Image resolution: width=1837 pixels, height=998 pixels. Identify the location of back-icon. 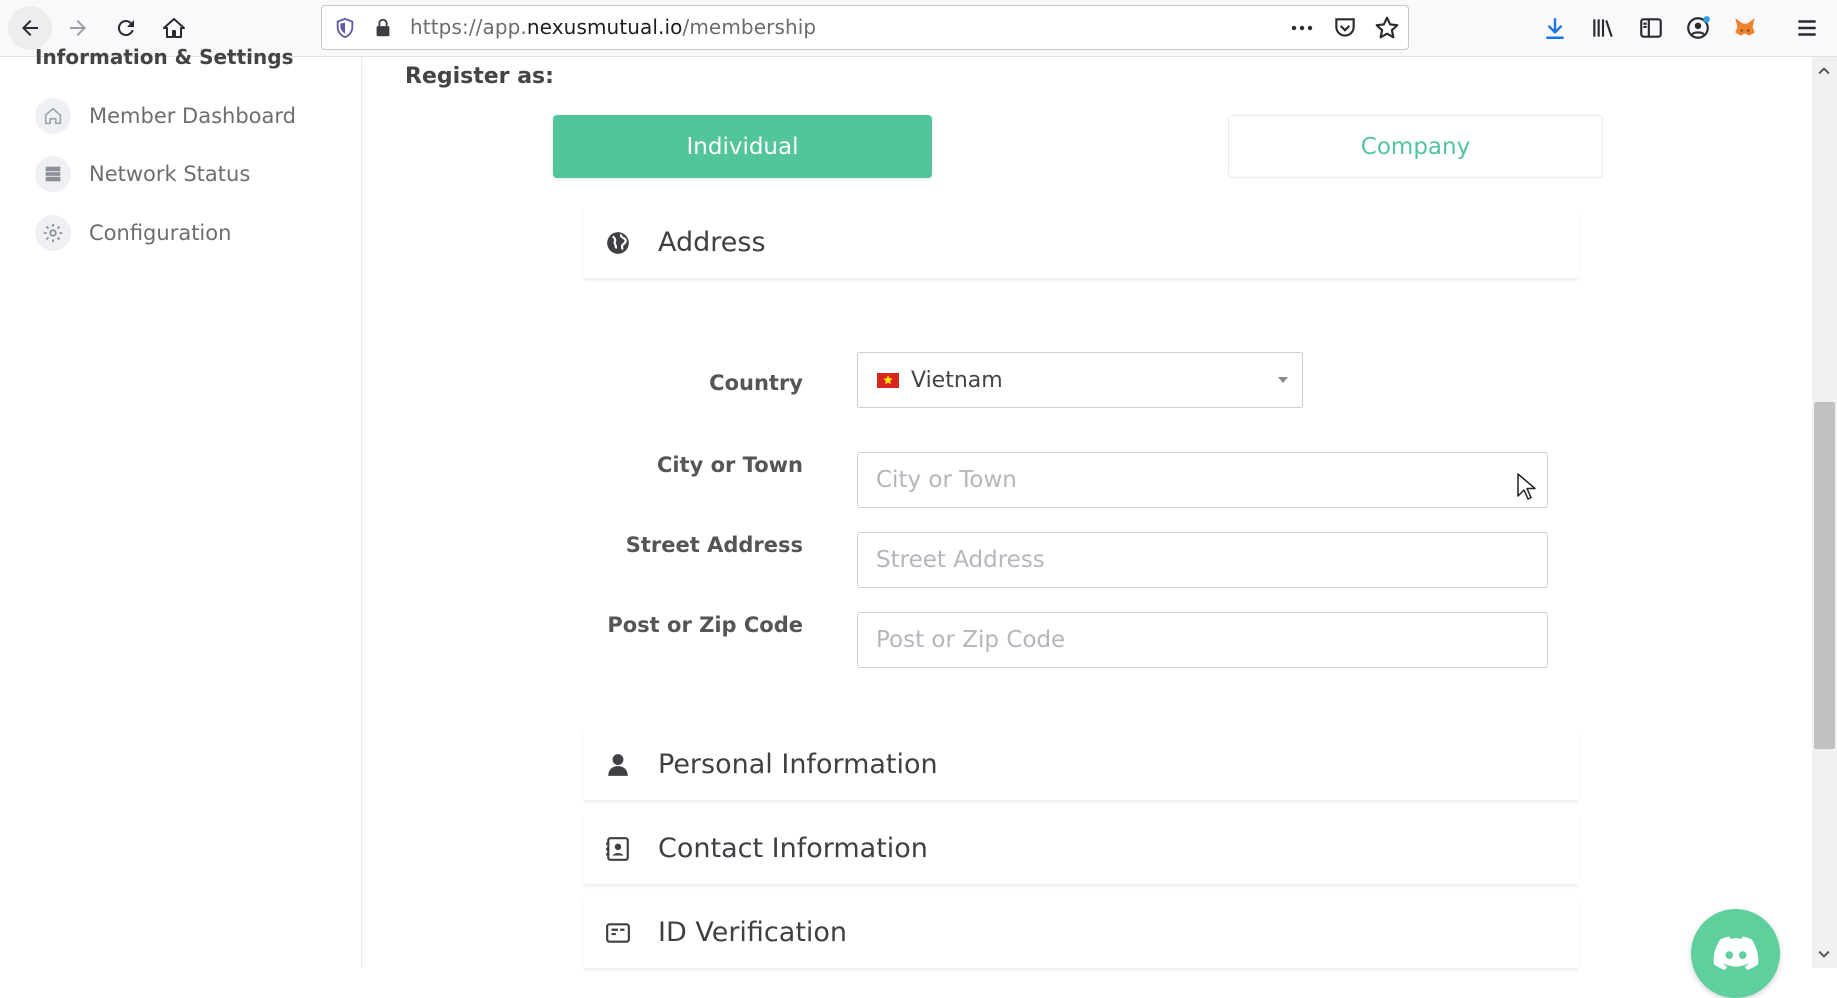
(30, 28).